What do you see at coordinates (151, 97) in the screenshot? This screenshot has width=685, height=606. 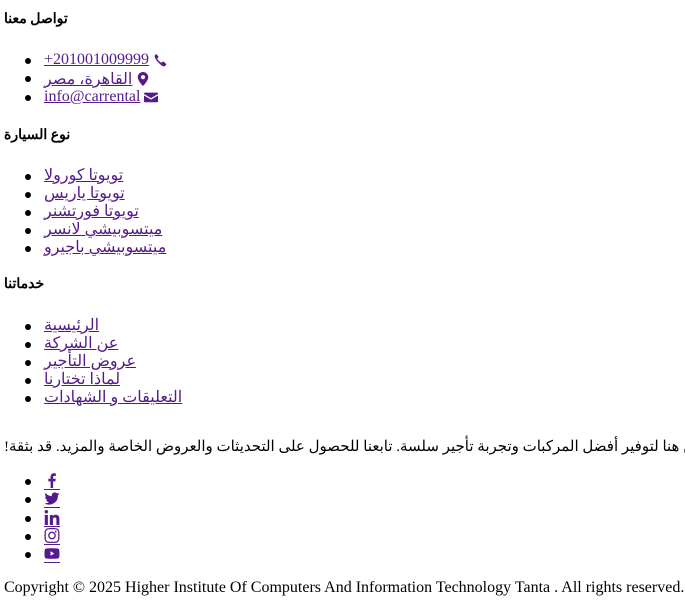 I see `envelope-icon` at bounding box center [151, 97].